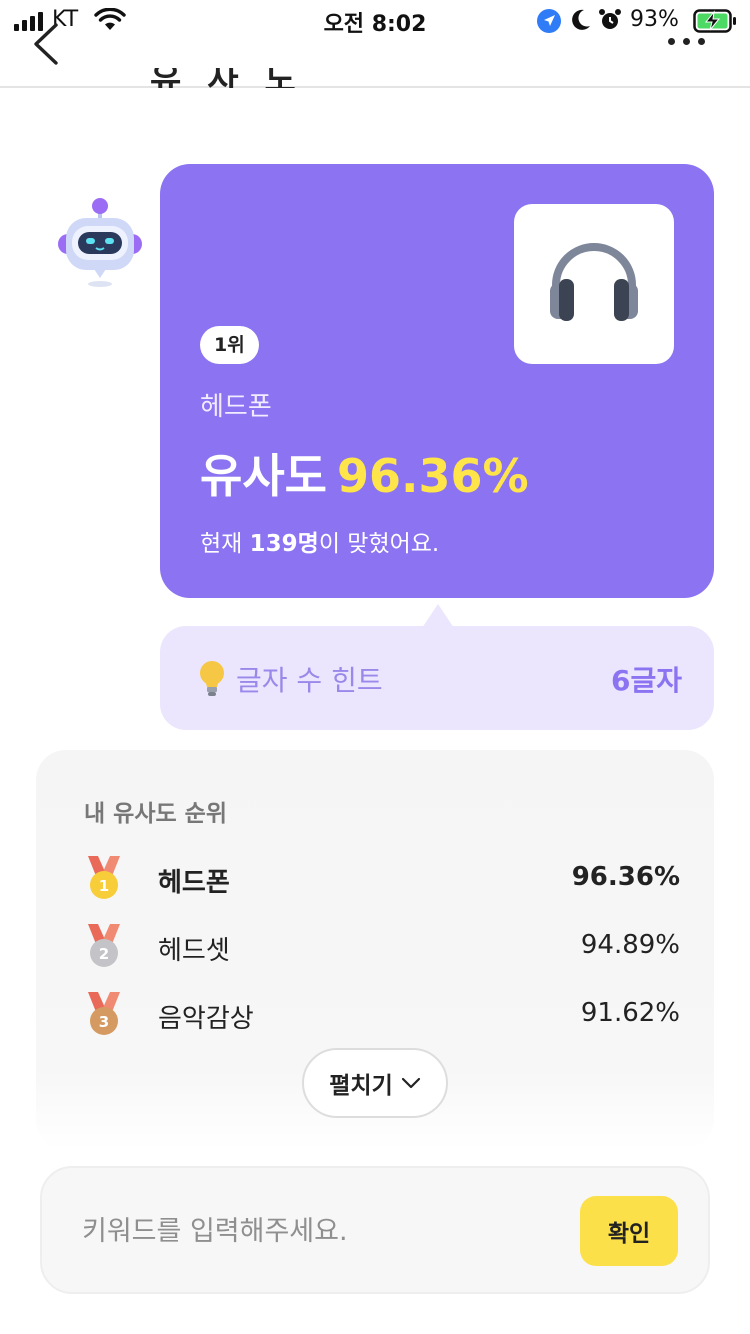  Describe the element at coordinates (263, 476) in the screenshot. I see `similarity-label: 유사도` at that location.